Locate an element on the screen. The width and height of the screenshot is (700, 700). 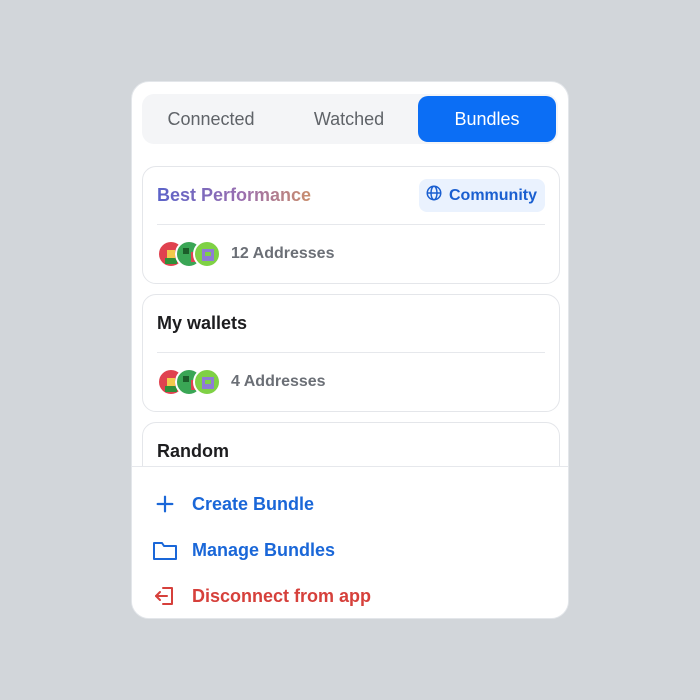
tab-connected: Connected is located at coordinates (211, 119).